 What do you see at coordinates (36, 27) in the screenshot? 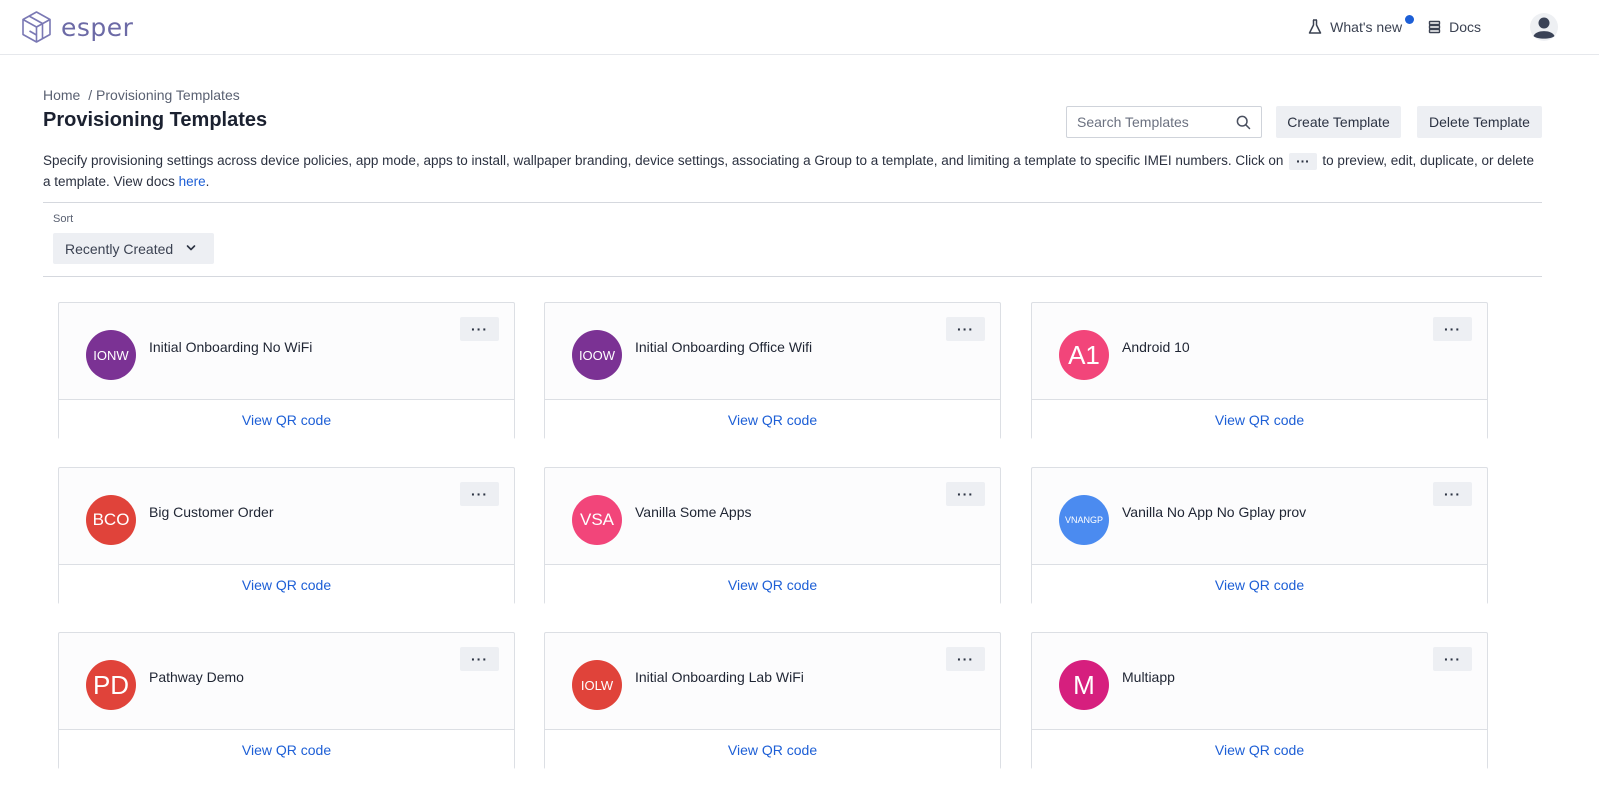
I see `esper-logo-icon` at bounding box center [36, 27].